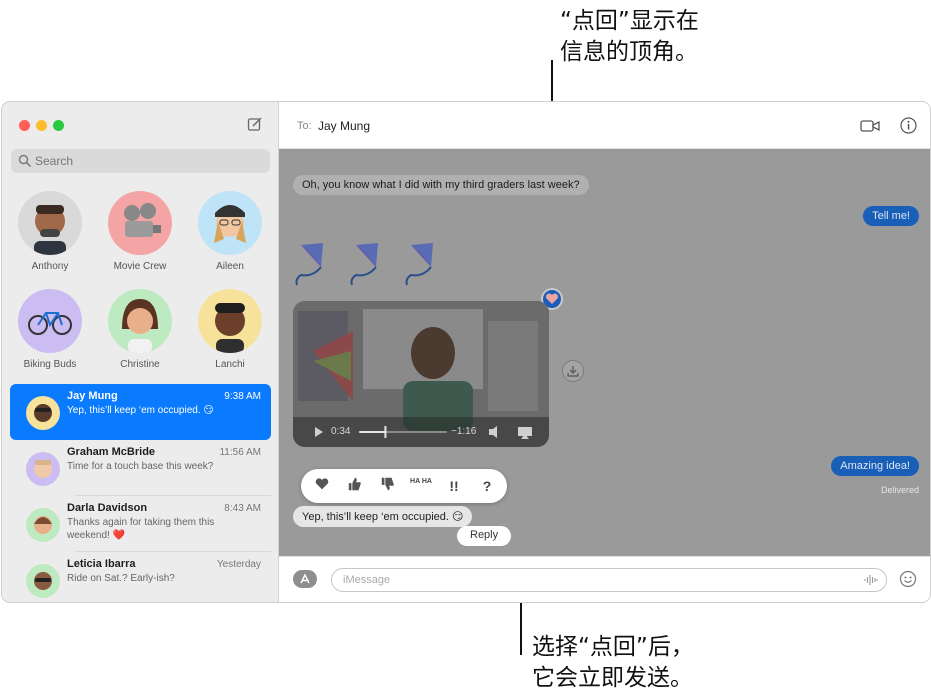 The width and height of the screenshot is (931, 700). I want to click on heart-tapback-button, so click(322, 486).